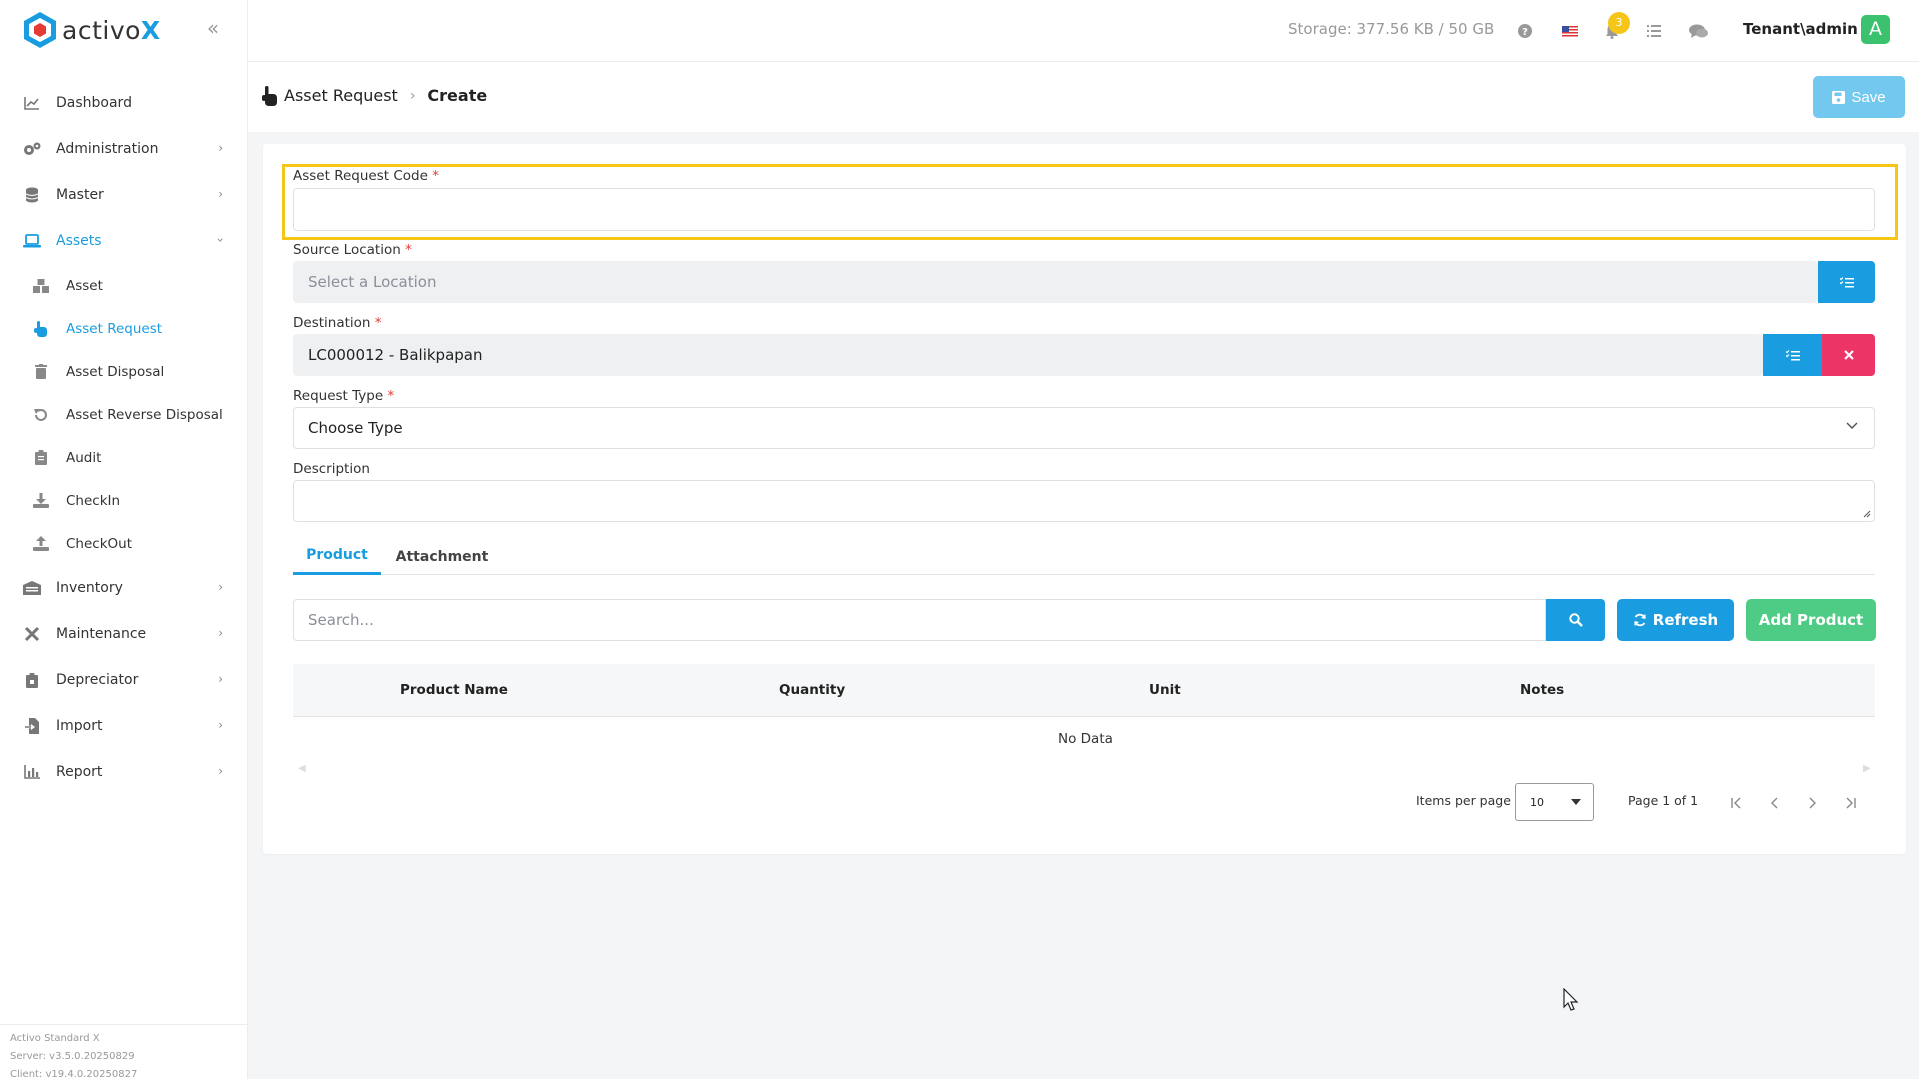 The height and width of the screenshot is (1079, 1919). I want to click on sidebar-item-administration: Administration ›, so click(123, 149).